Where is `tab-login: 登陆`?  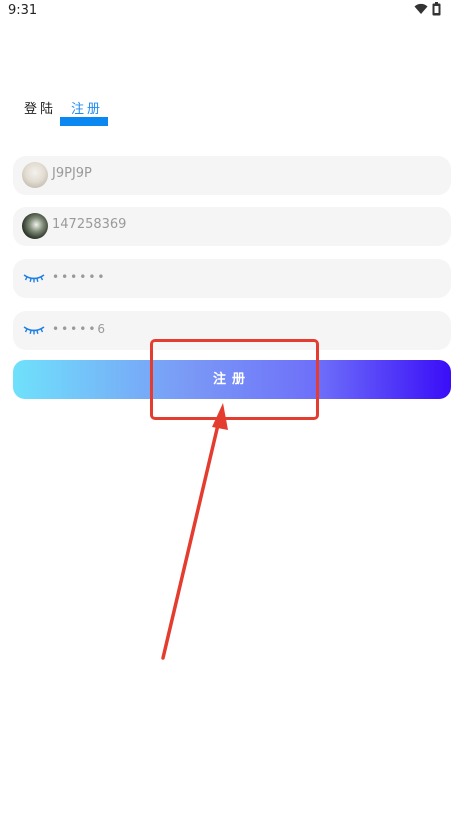
tab-login: 登陆 is located at coordinates (40, 107).